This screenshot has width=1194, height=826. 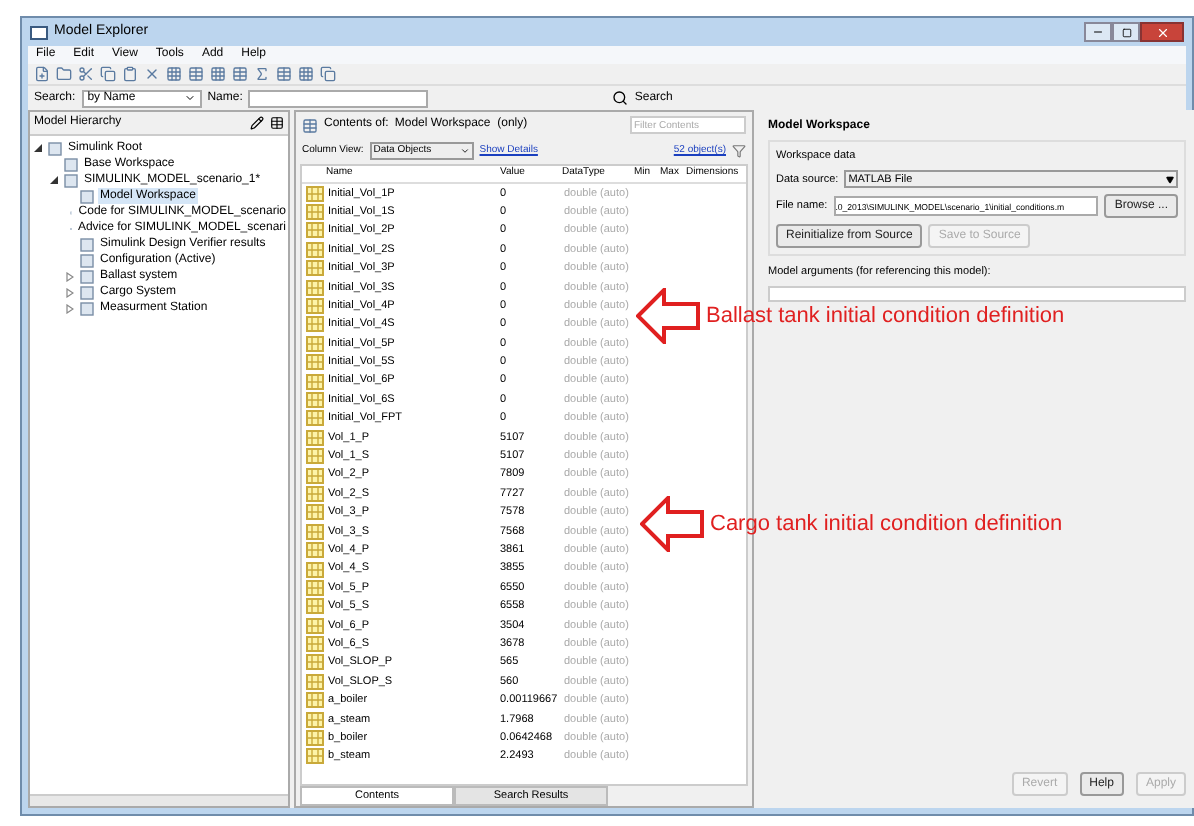 What do you see at coordinates (620, 98) in the screenshot?
I see `search-icon` at bounding box center [620, 98].